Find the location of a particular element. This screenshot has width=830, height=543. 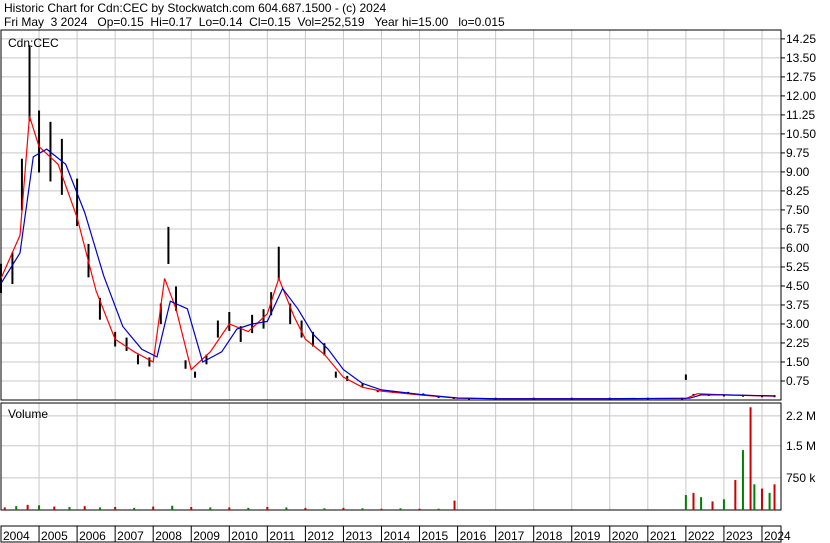

price-tick-label: 3.75 is located at coordinates (798, 305).